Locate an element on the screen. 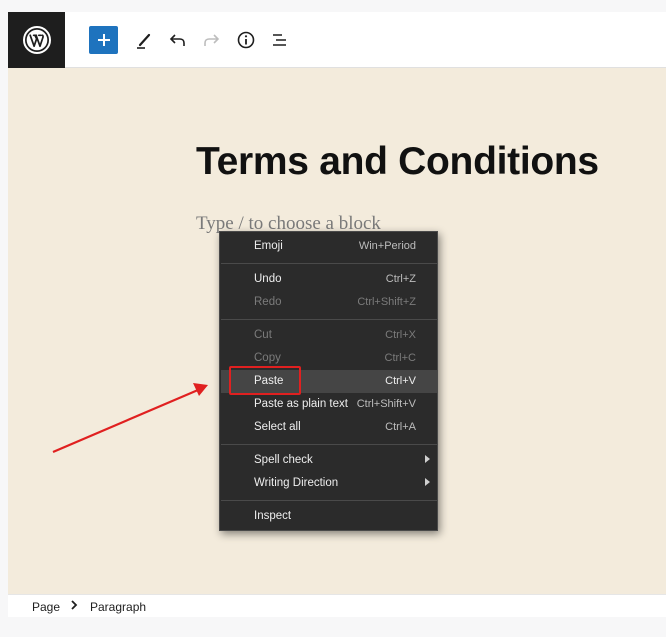 The height and width of the screenshot is (637, 666). menu-item-spell-check: Spell check is located at coordinates (329, 460).